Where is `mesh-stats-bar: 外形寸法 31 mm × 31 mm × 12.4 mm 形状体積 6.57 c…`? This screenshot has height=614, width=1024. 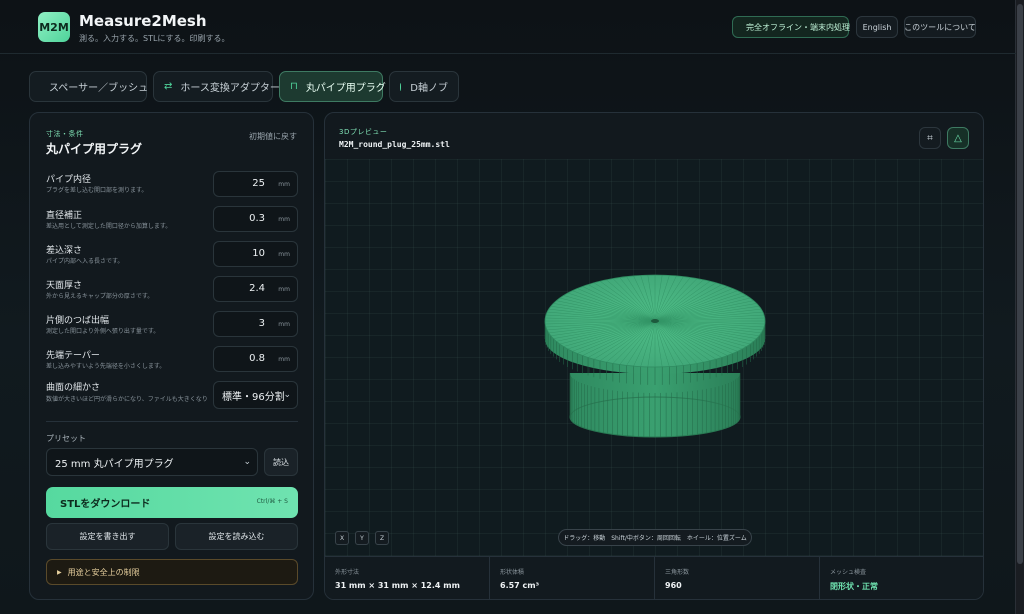
mesh-stats-bar: 外形寸法 31 mm × 31 mm × 12.4 mm 形状体積 6.57 c… is located at coordinates (654, 577).